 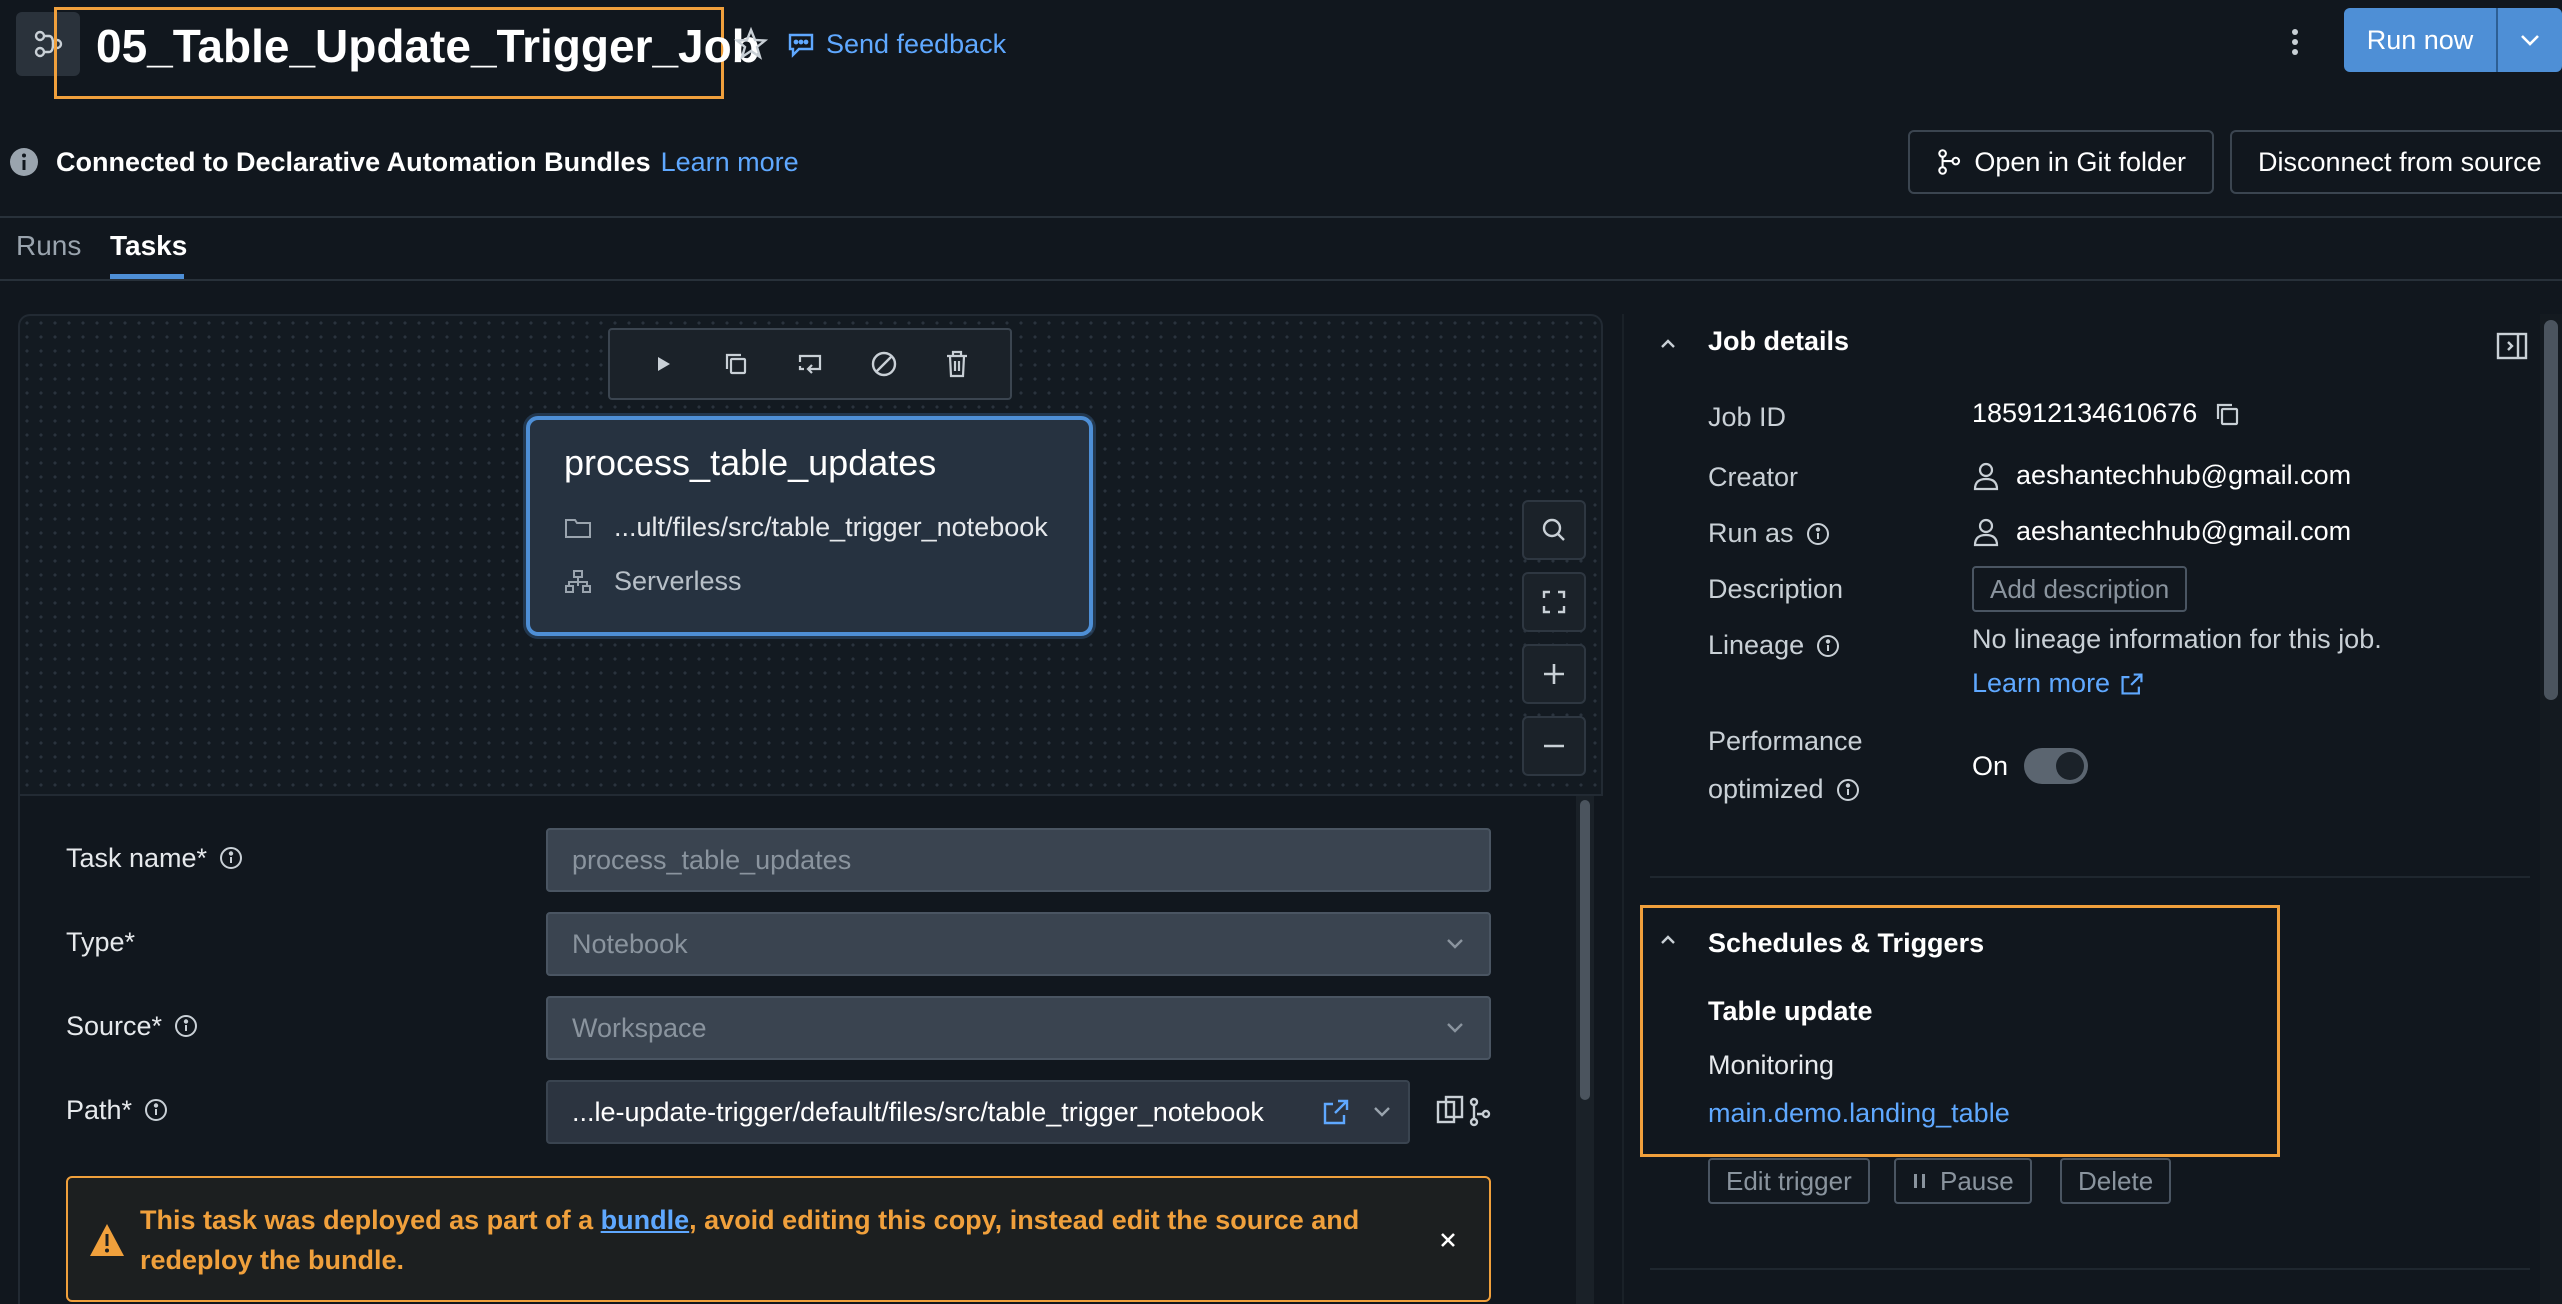 I want to click on right-panel-divider, so click(x=1623, y=809).